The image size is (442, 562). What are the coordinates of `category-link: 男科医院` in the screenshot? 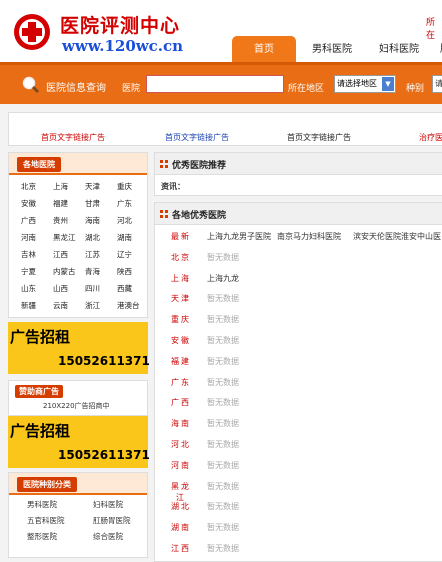 It's located at (60, 504).